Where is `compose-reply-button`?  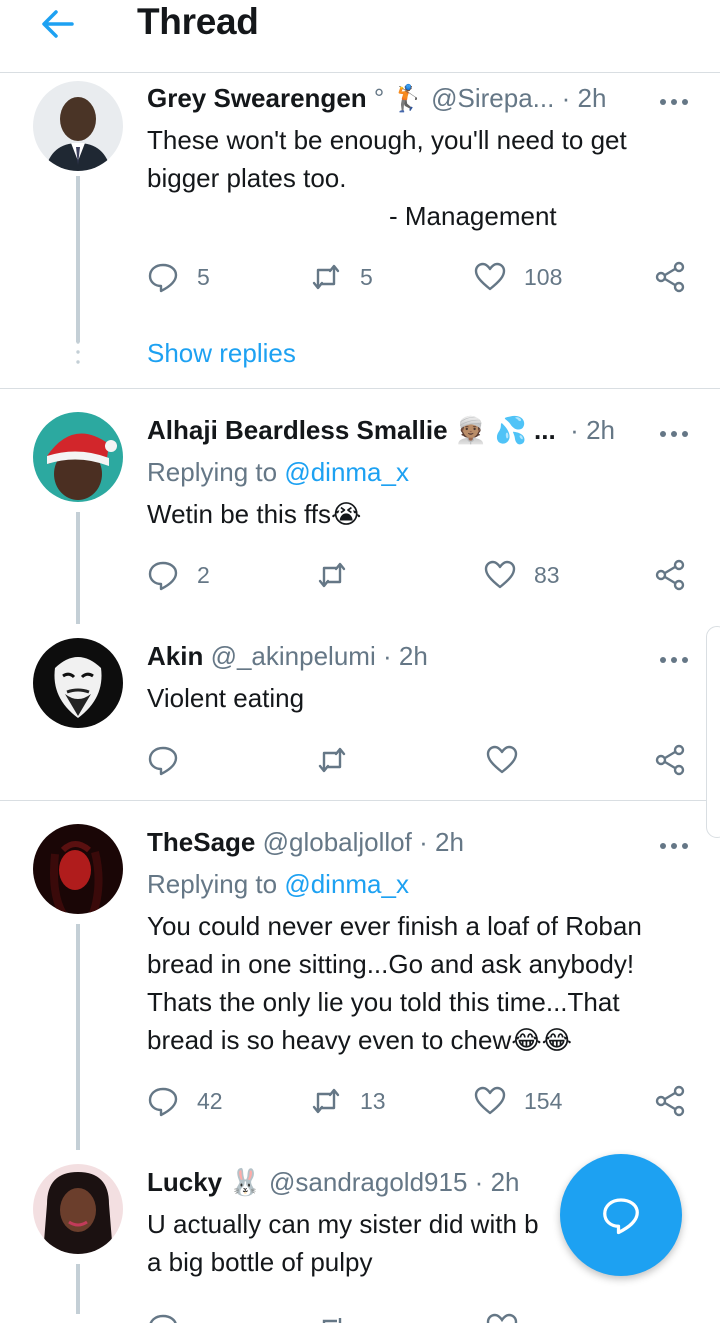
compose-reply-button is located at coordinates (621, 1215).